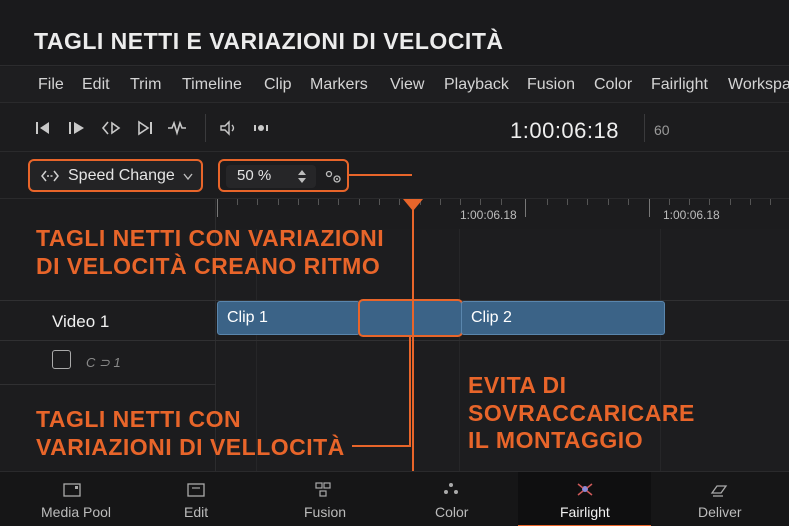 This screenshot has width=789, height=526. I want to click on speed-percent-field: 50 %, so click(271, 176).